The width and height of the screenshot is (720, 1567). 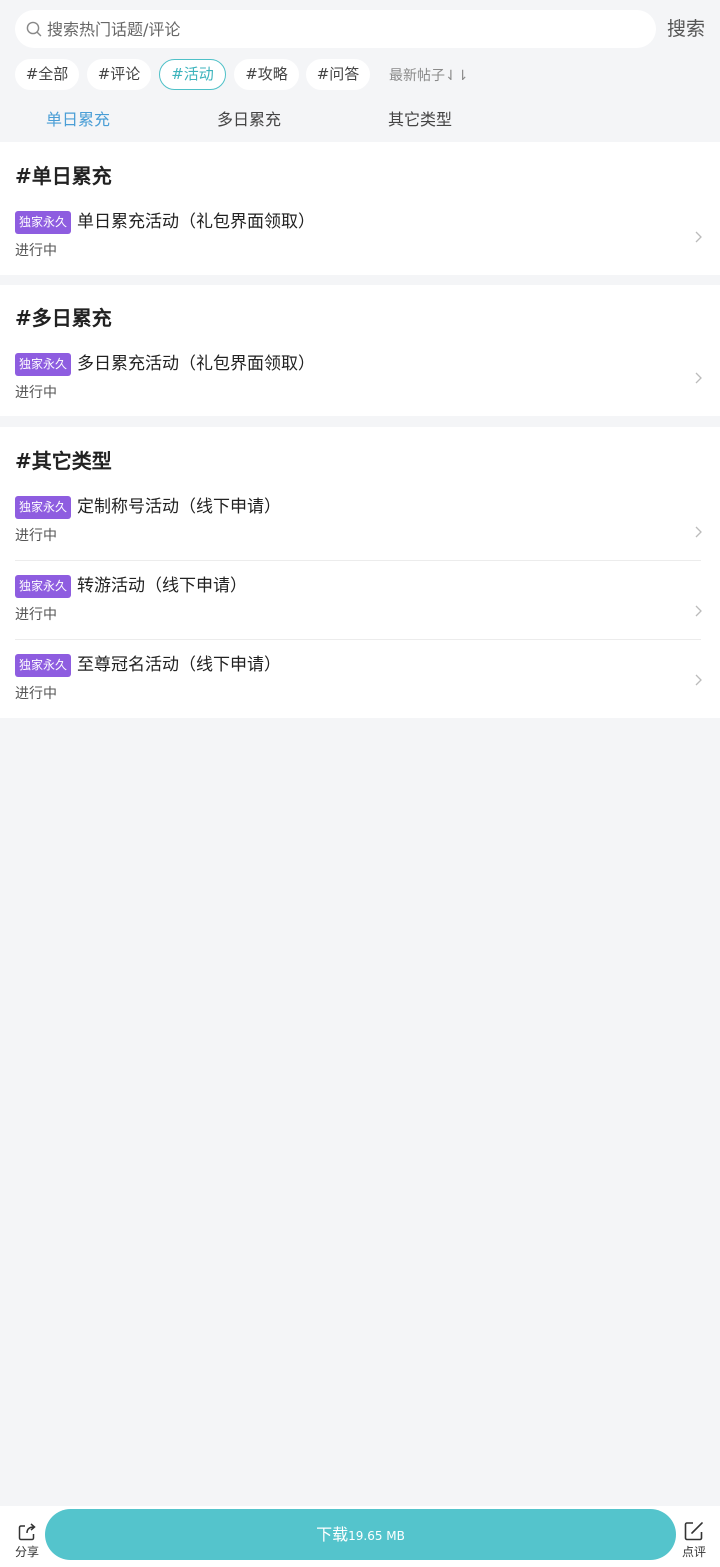 What do you see at coordinates (26, 1552) in the screenshot?
I see `share-label: 分享` at bounding box center [26, 1552].